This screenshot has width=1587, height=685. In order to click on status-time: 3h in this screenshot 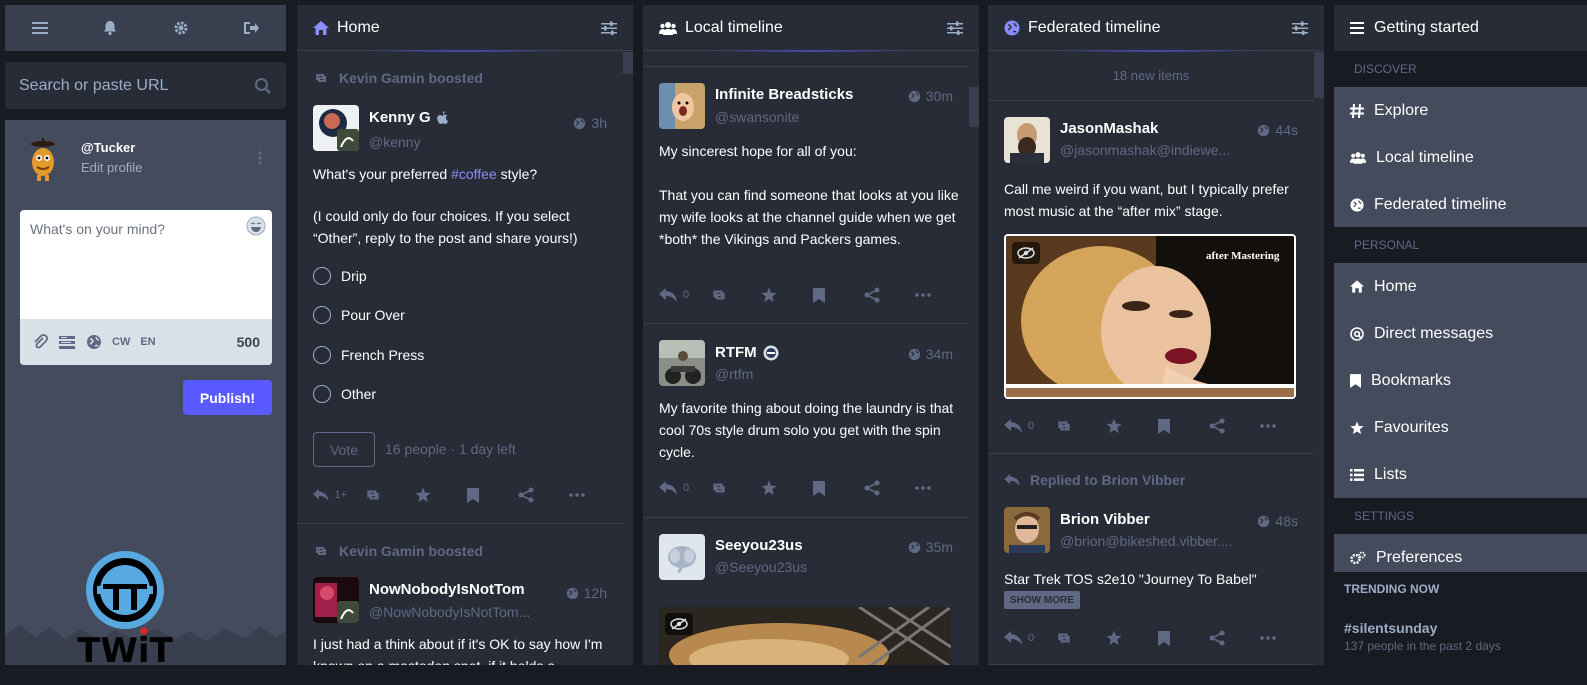, I will do `click(590, 123)`.